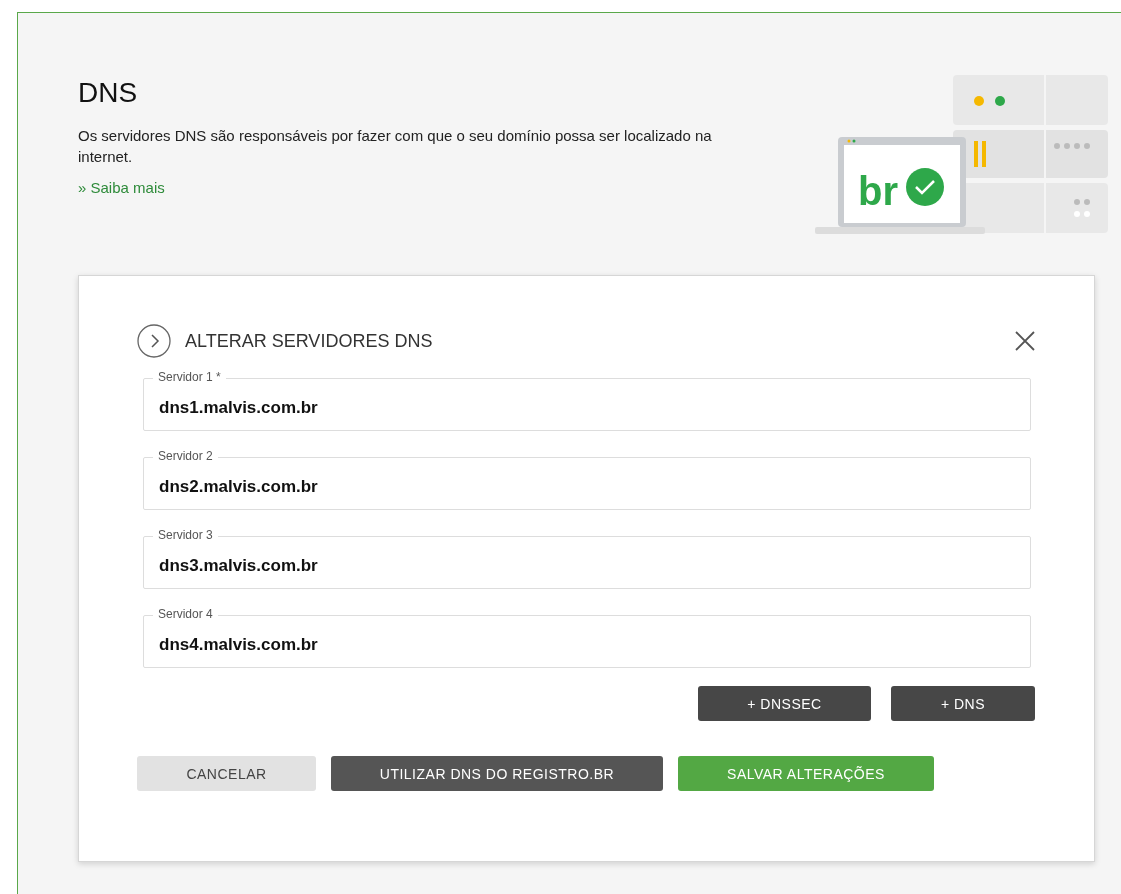  What do you see at coordinates (226, 773) in the screenshot?
I see `cancel-button: CANCELAR` at bounding box center [226, 773].